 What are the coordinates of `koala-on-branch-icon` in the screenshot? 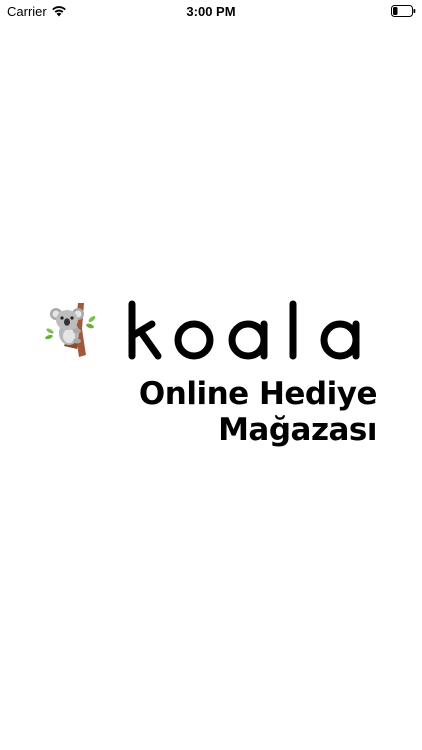 It's located at (70, 330).